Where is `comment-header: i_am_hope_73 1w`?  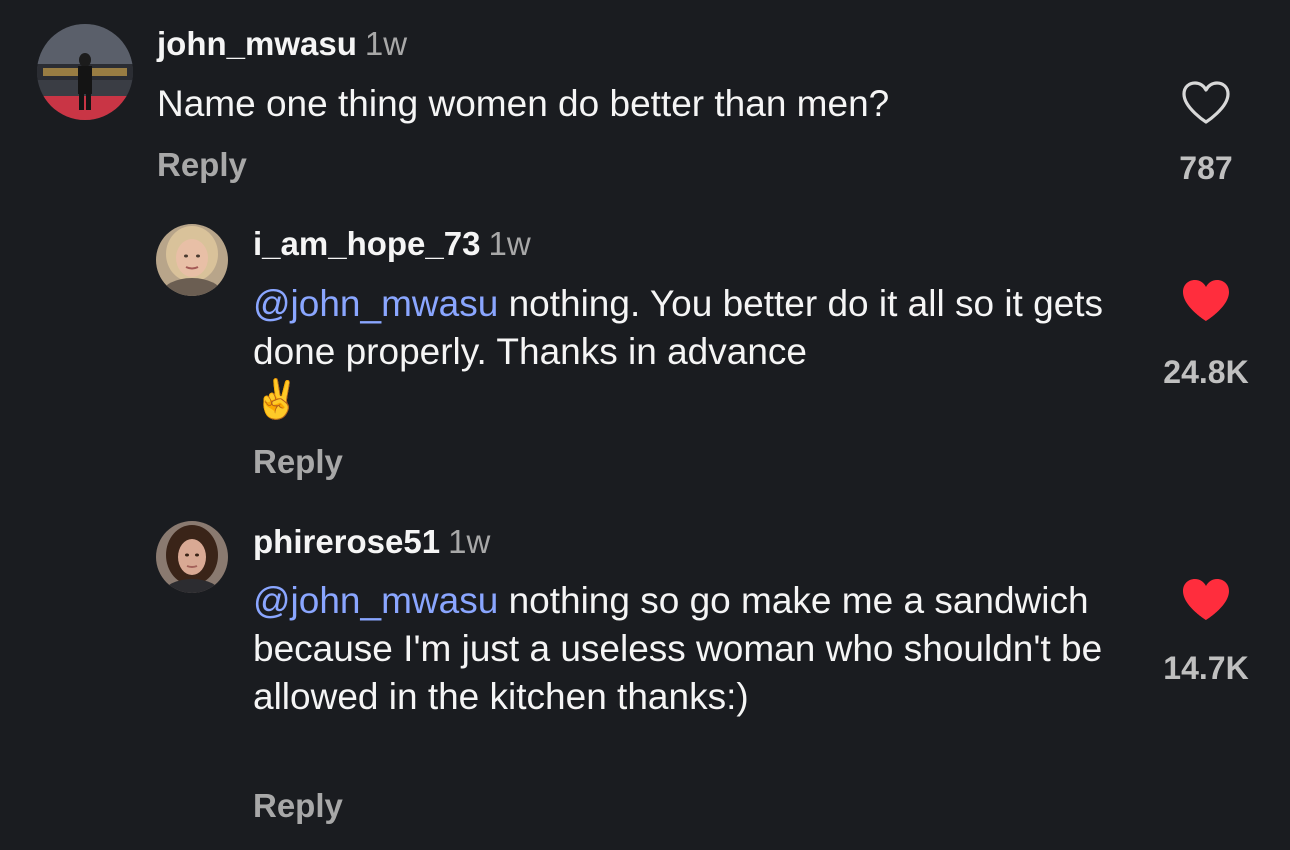 comment-header: i_am_hope_73 1w is located at coordinates (392, 244).